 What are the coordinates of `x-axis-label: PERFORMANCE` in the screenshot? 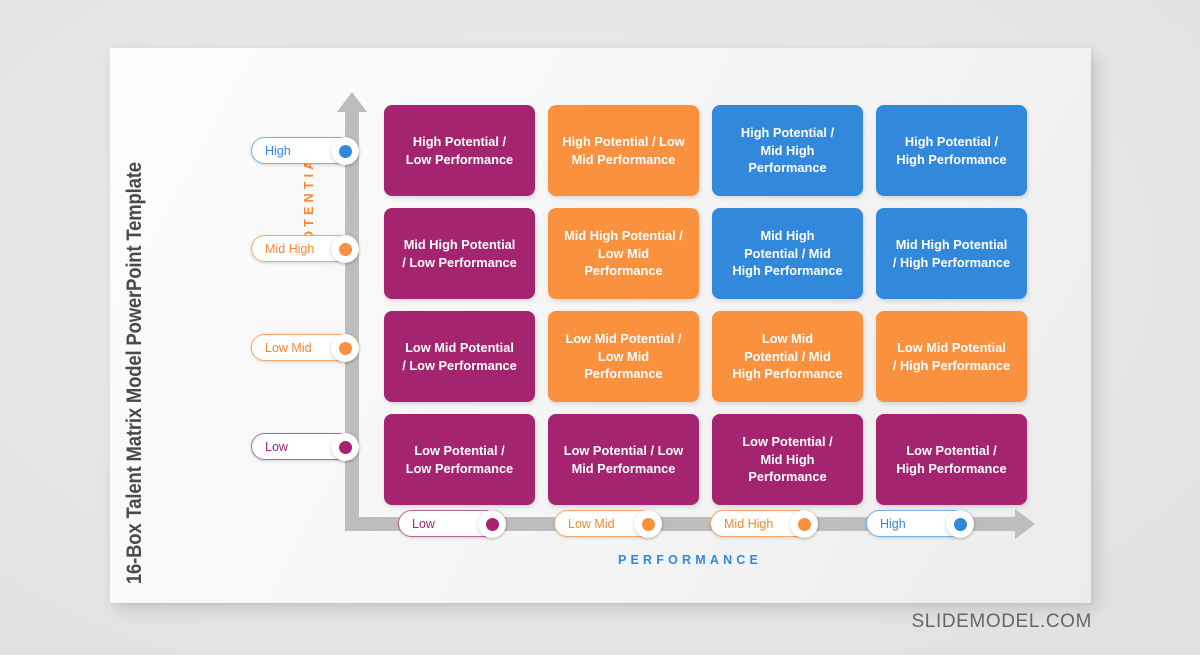 It's located at (690, 560).